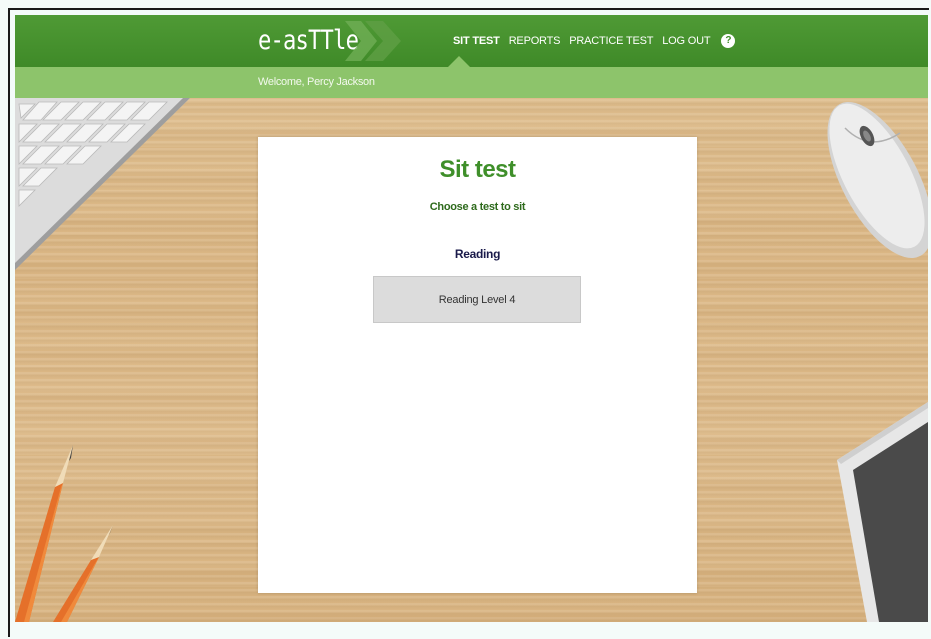 The image size is (931, 639). What do you see at coordinates (476, 41) in the screenshot?
I see `nav-sit-test: SIT TEST` at bounding box center [476, 41].